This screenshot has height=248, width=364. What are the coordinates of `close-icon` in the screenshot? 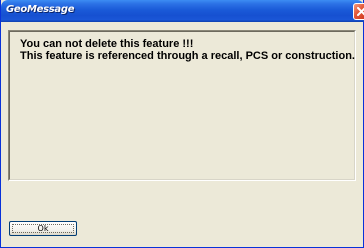 It's located at (360, 11).